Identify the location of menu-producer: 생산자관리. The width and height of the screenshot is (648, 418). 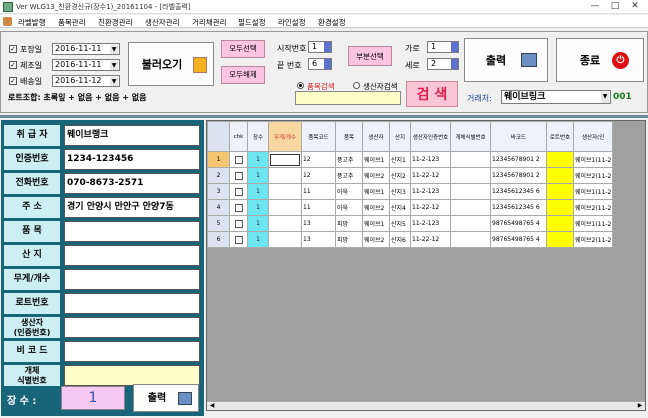
(162, 22).